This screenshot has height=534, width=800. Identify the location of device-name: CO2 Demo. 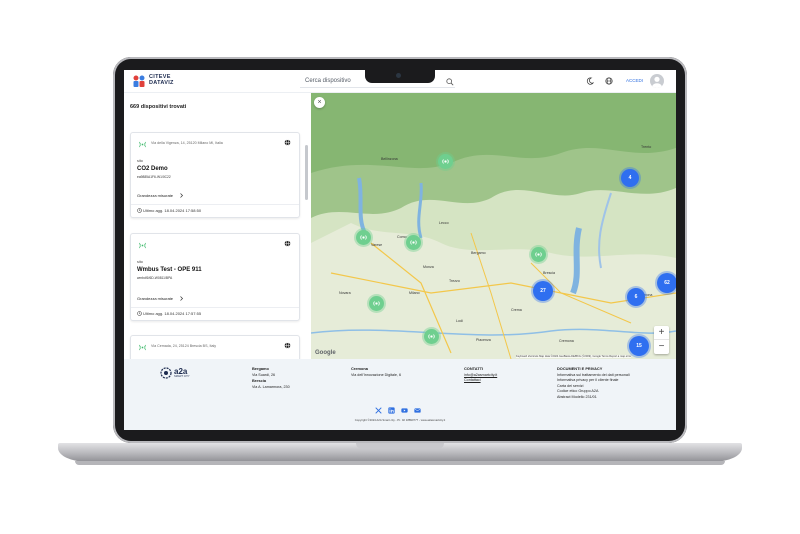
(152, 169).